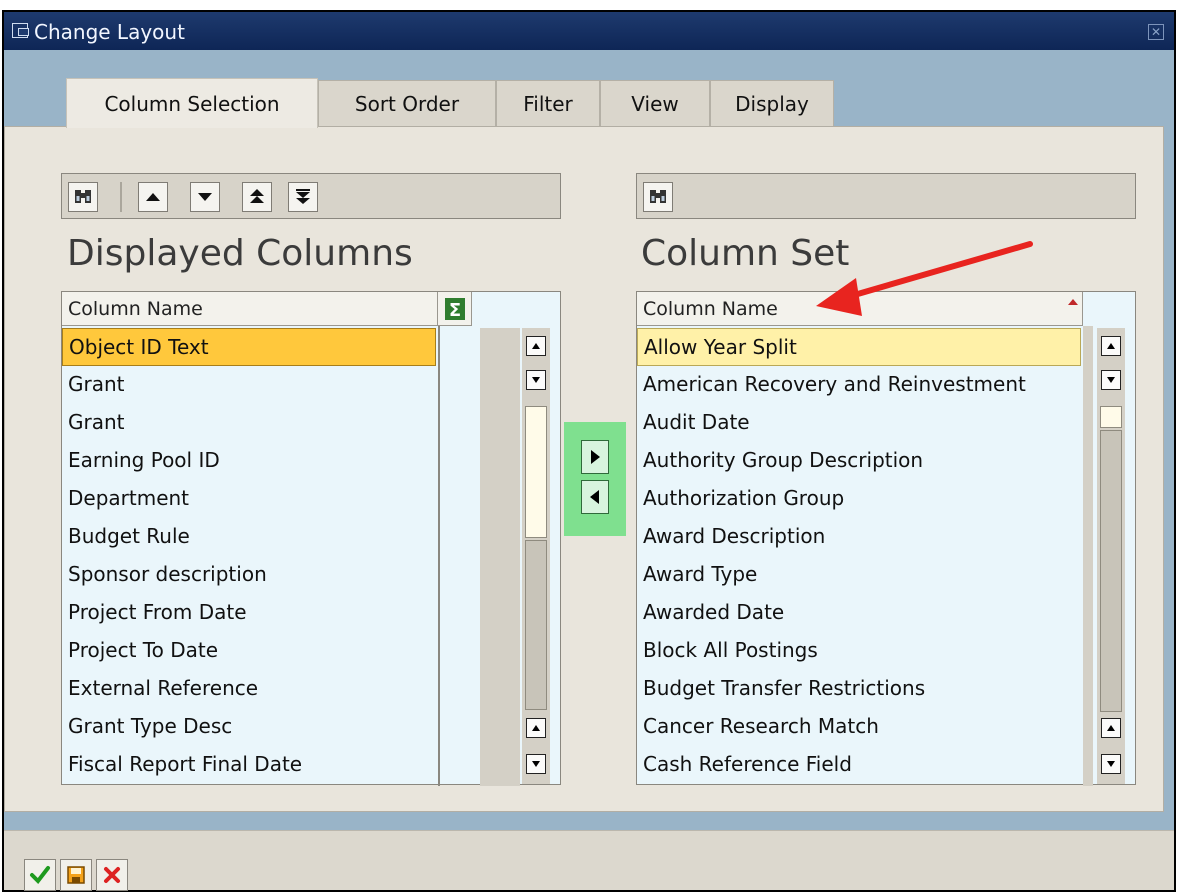 Image resolution: width=1179 pixels, height=894 pixels. What do you see at coordinates (859, 689) in the screenshot?
I see `list-item: Budget Transfer Restrictions` at bounding box center [859, 689].